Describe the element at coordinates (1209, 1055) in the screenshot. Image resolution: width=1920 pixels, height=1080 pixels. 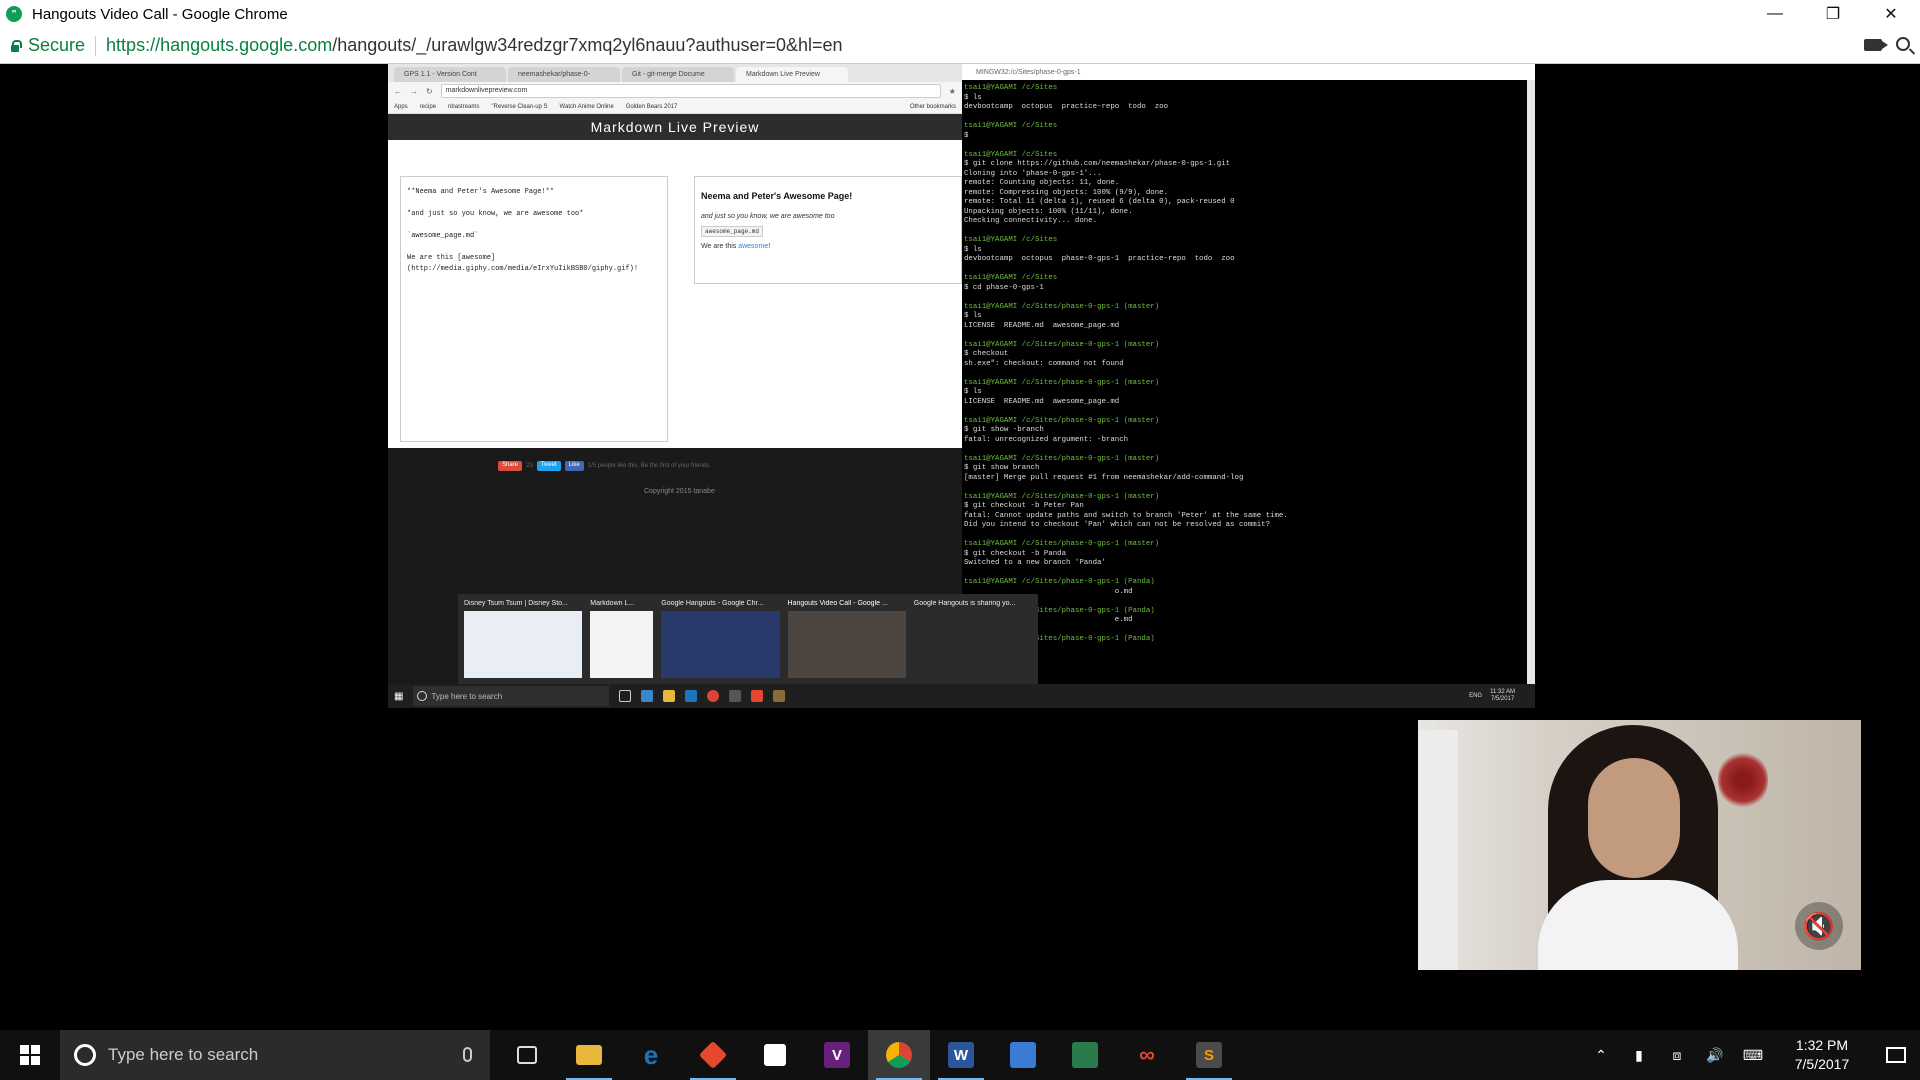
I see `sublime-button: S` at that location.